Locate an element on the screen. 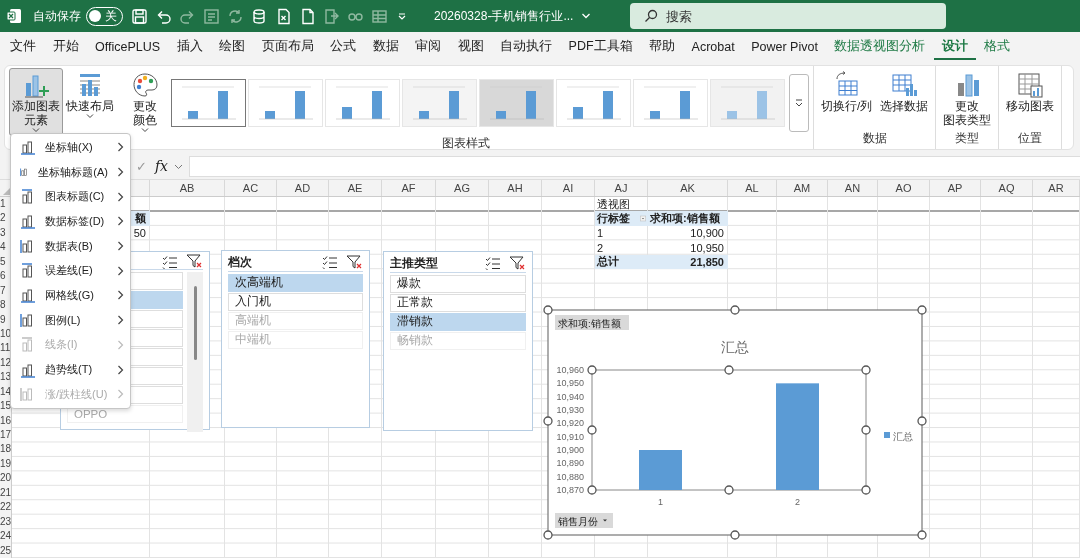 This screenshot has height=558, width=1080. axis-label: 10,950 is located at coordinates (570, 383).